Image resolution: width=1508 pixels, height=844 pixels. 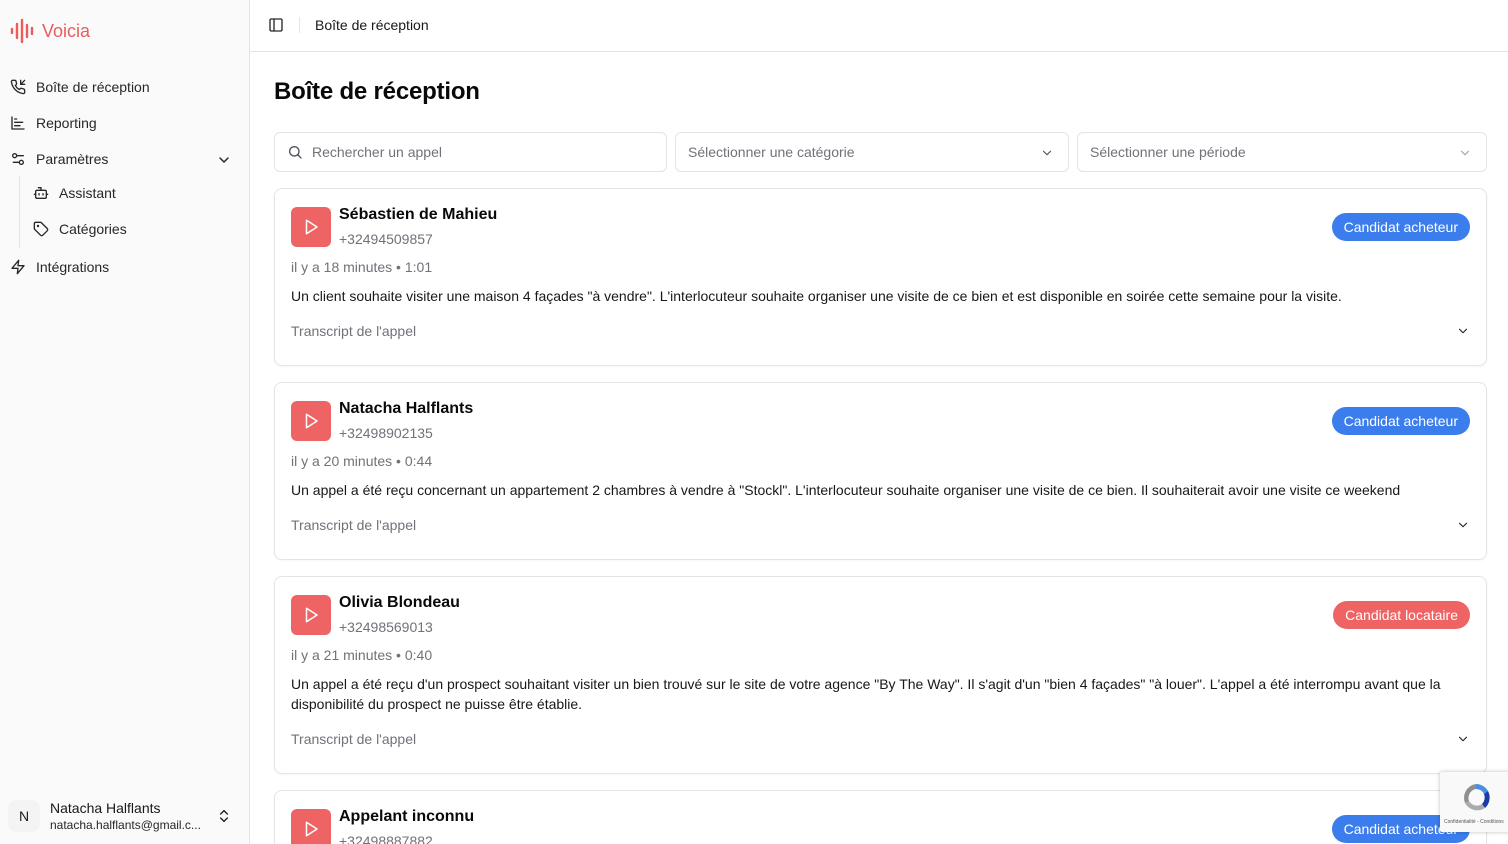 What do you see at coordinates (73, 267) in the screenshot?
I see `sidebar-item-label: Intégrations` at bounding box center [73, 267].